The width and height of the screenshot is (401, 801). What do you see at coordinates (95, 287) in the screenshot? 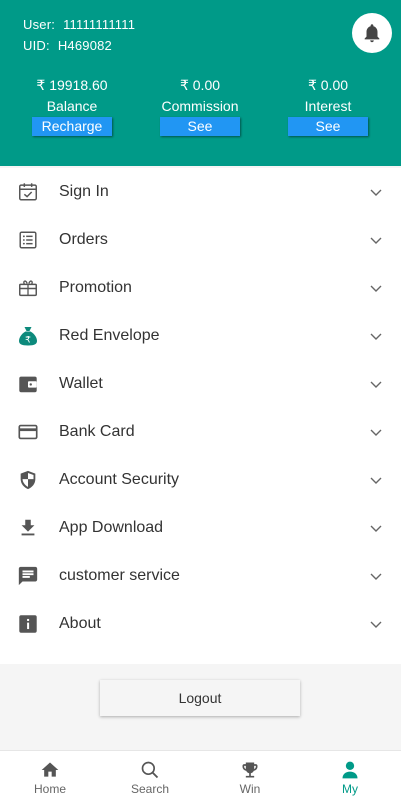
I see `menu-item-label: Promotion` at bounding box center [95, 287].